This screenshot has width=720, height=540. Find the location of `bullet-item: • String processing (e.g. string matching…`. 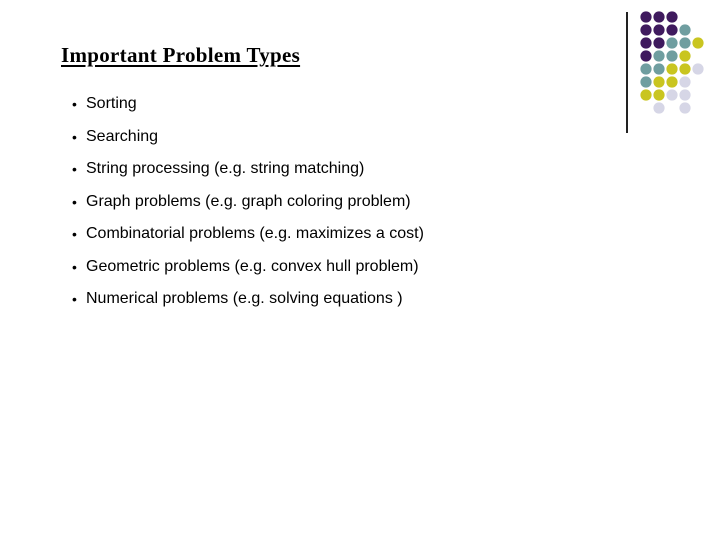

bullet-item: • String processing (e.g. string matching… is located at coordinates (248, 174).